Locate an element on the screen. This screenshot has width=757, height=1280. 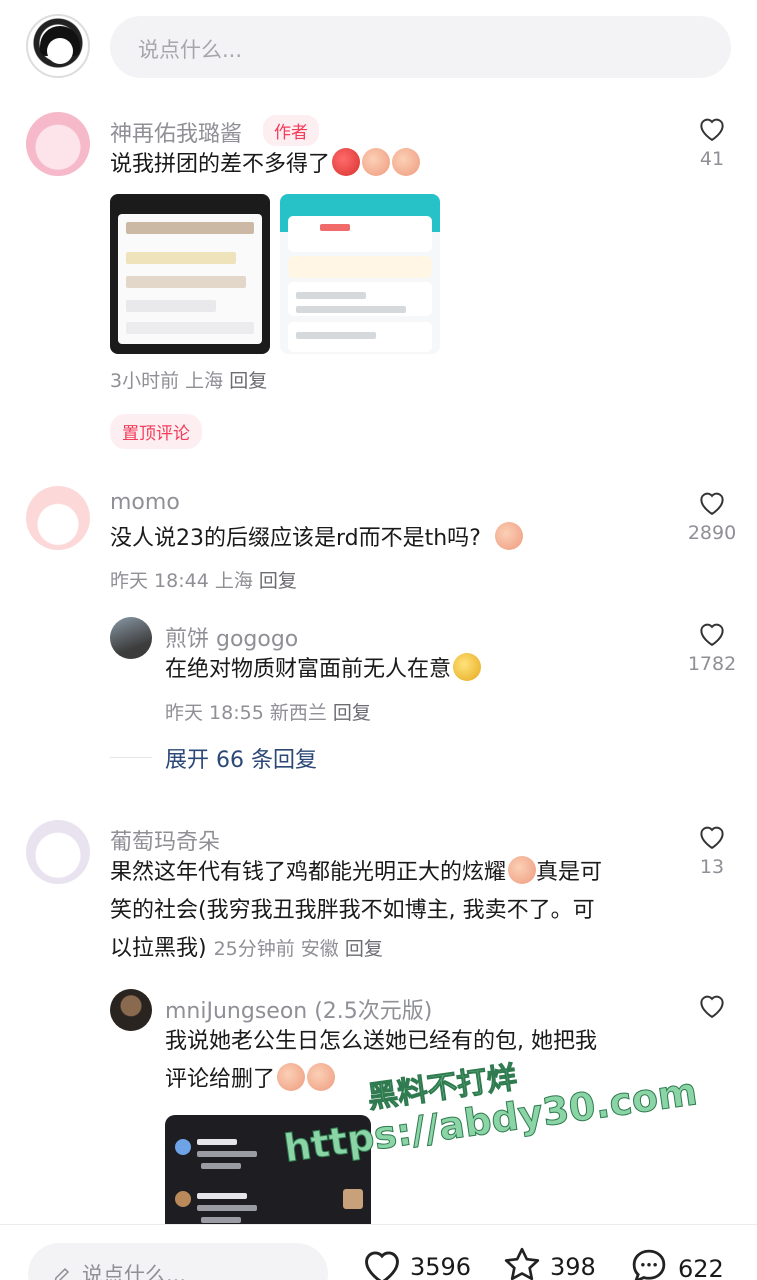
like-count: 2890 is located at coordinates (712, 533).